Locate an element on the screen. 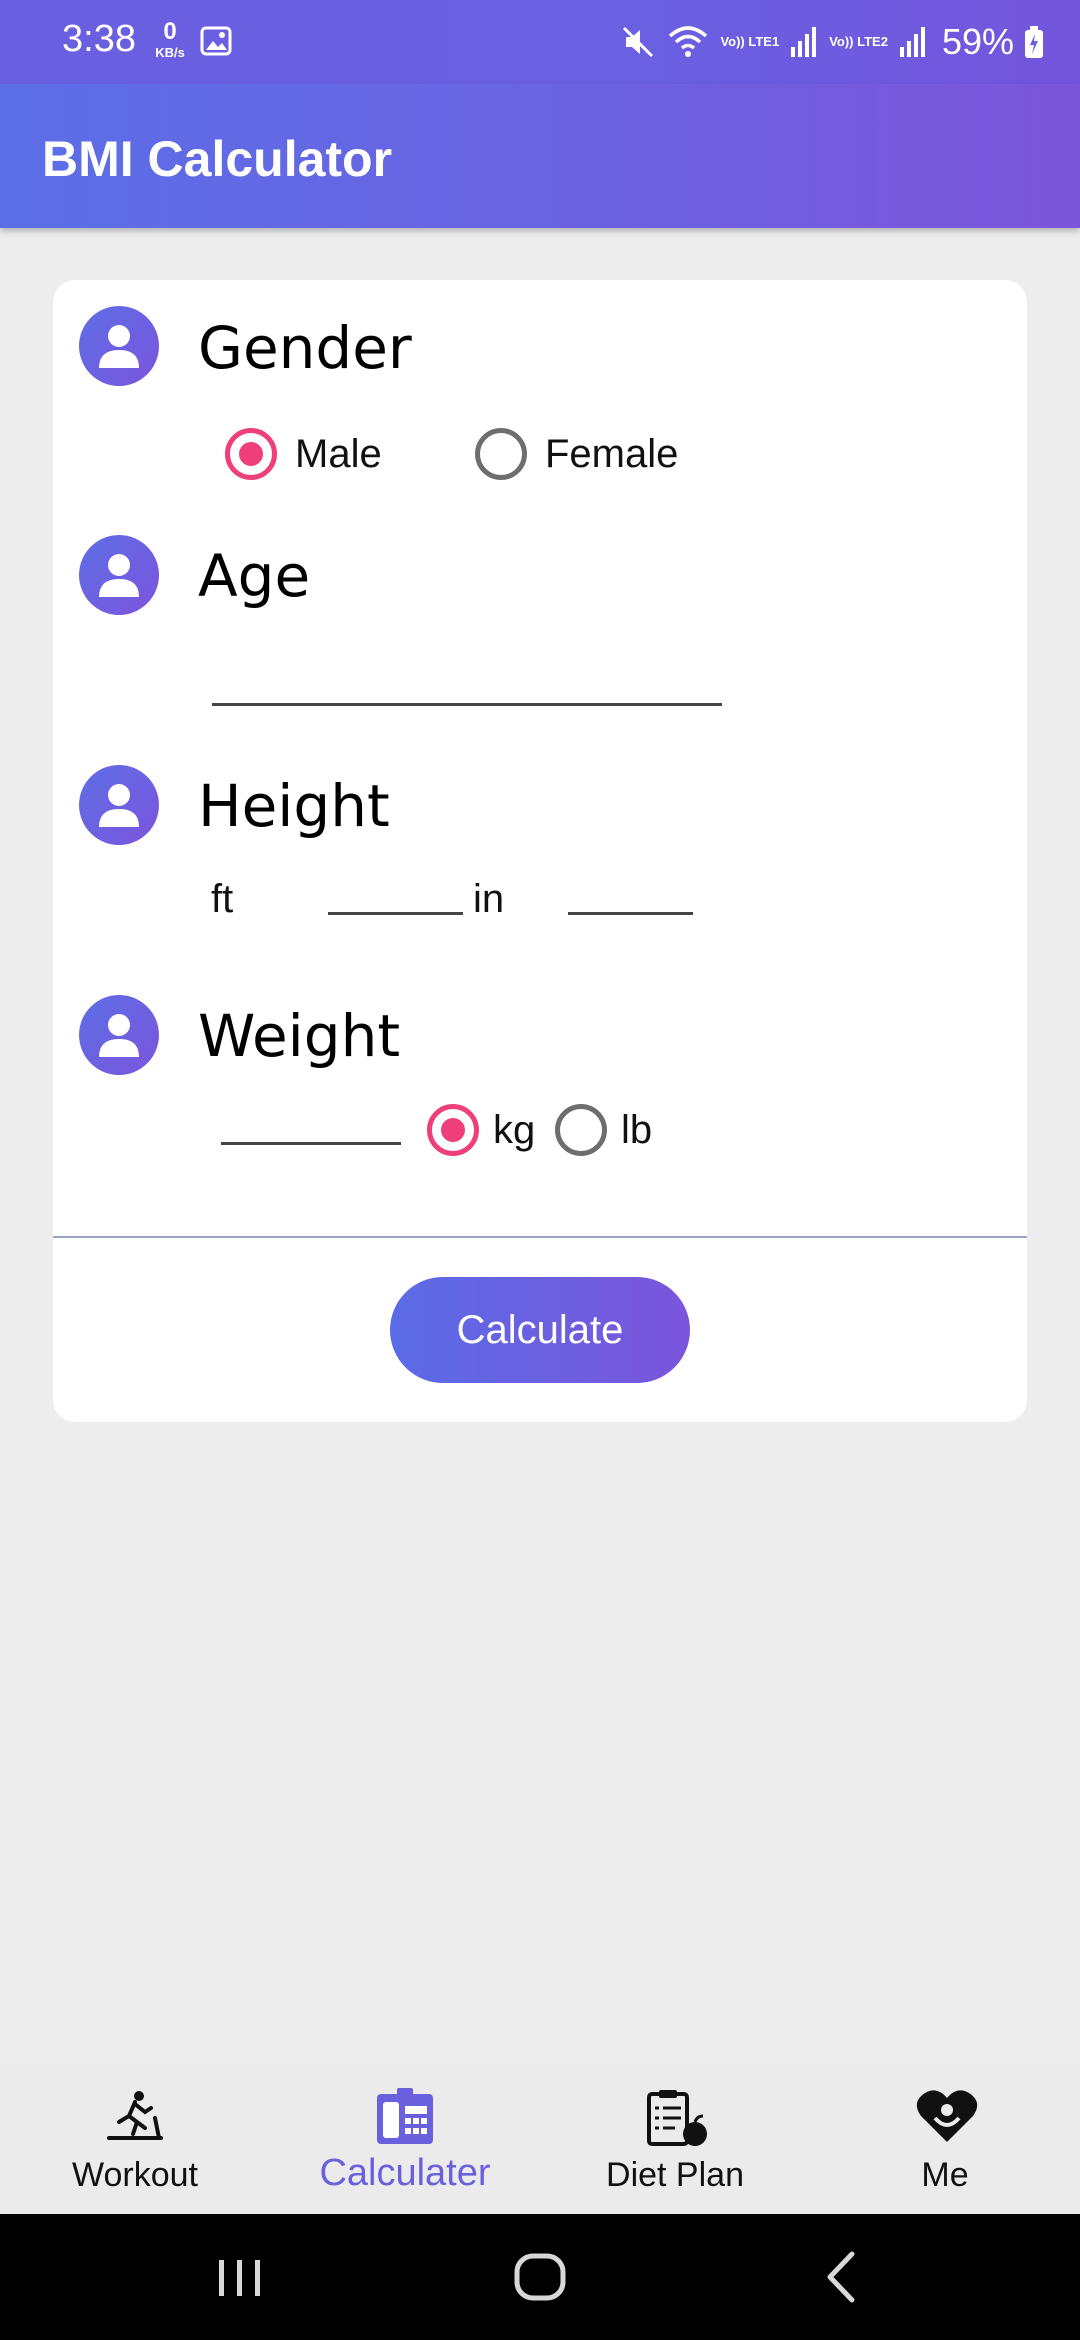 The image size is (1080, 2340). age-title: Age is located at coordinates (254, 576).